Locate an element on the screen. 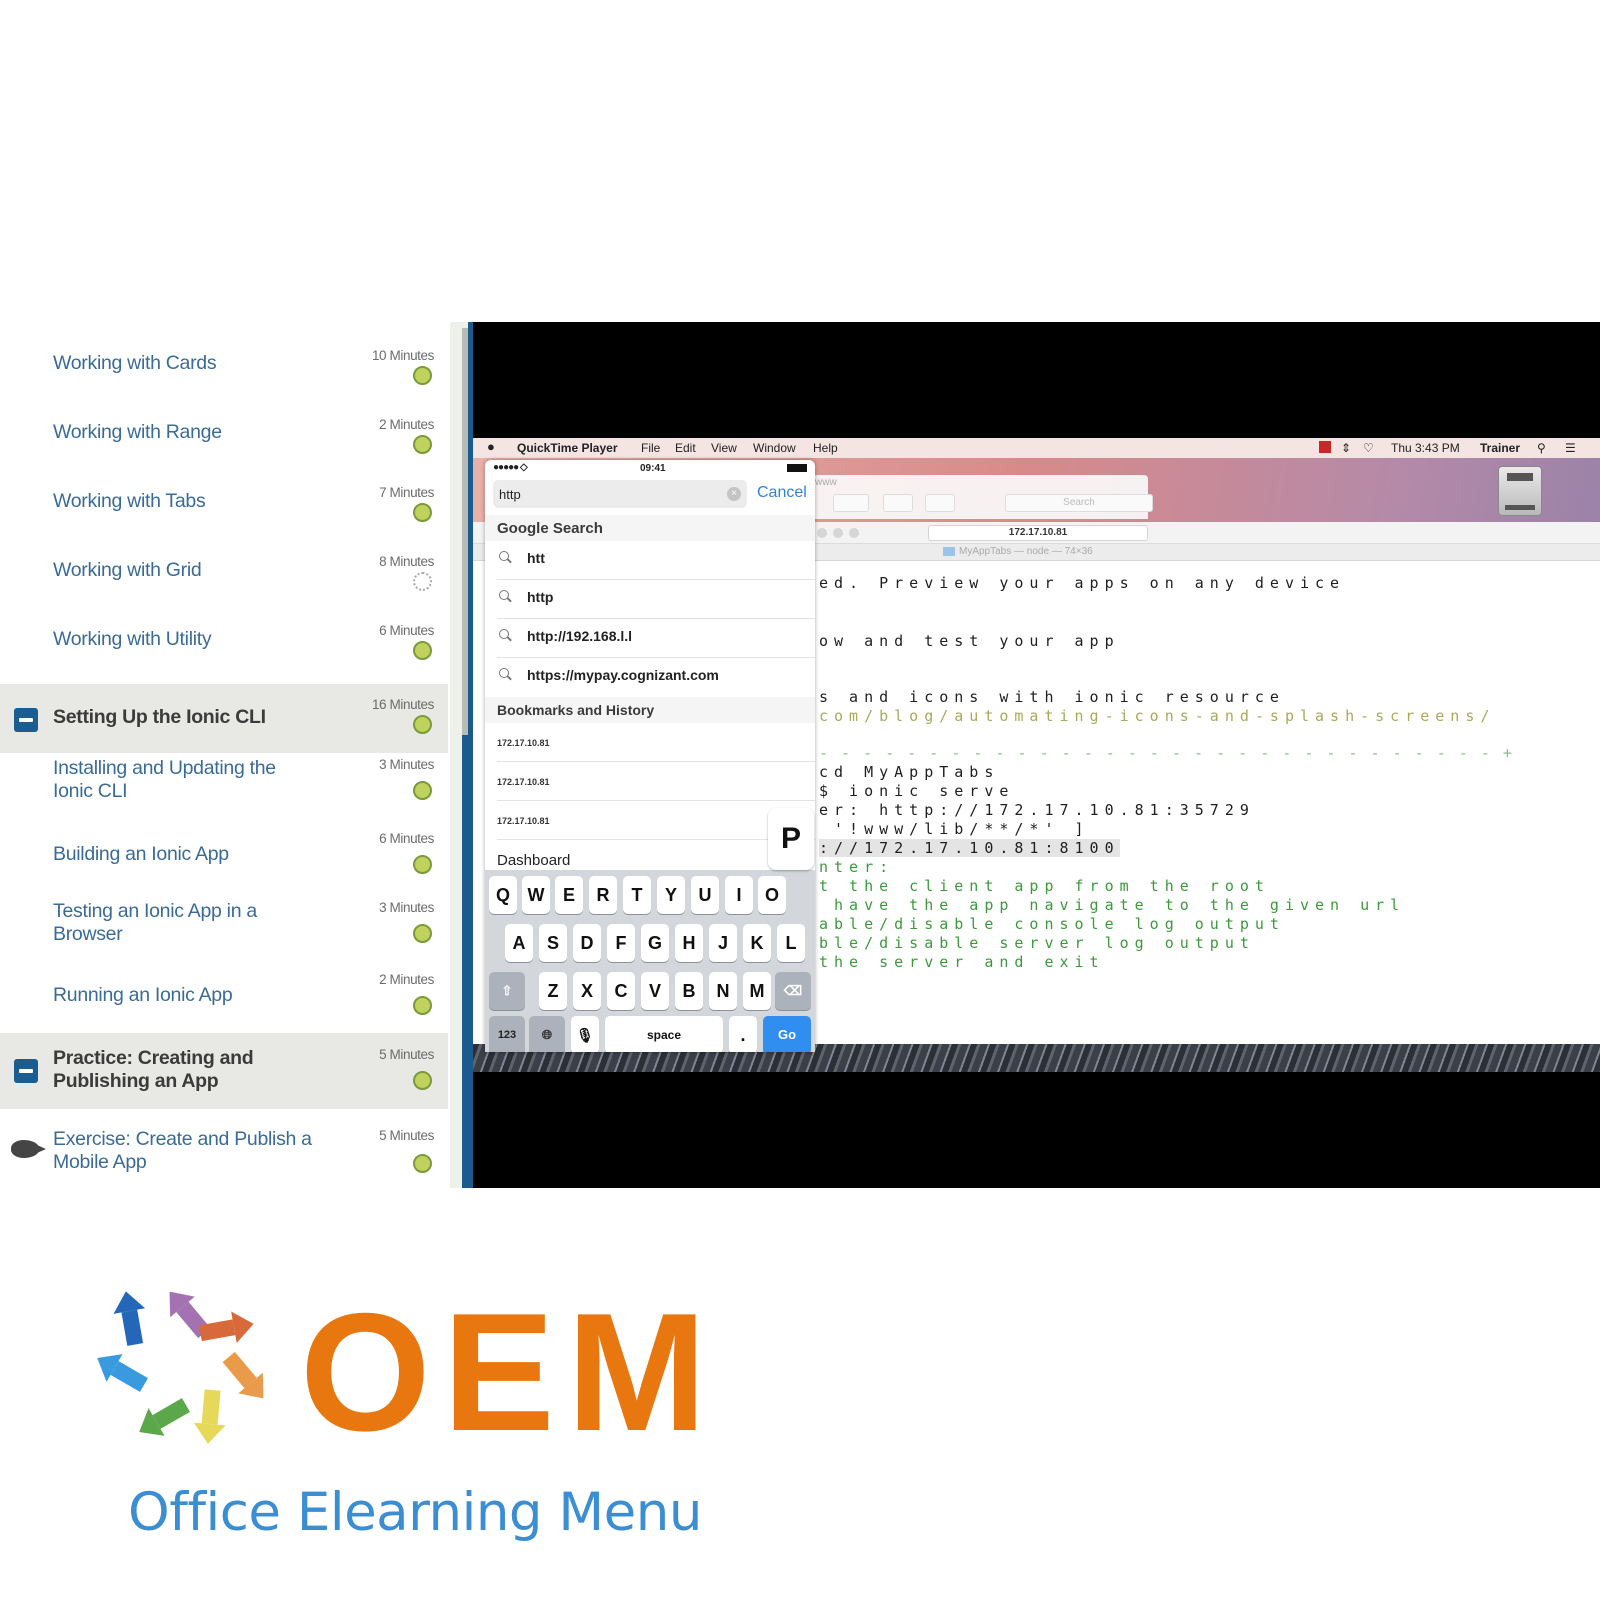  key-j: J is located at coordinates (723, 943).